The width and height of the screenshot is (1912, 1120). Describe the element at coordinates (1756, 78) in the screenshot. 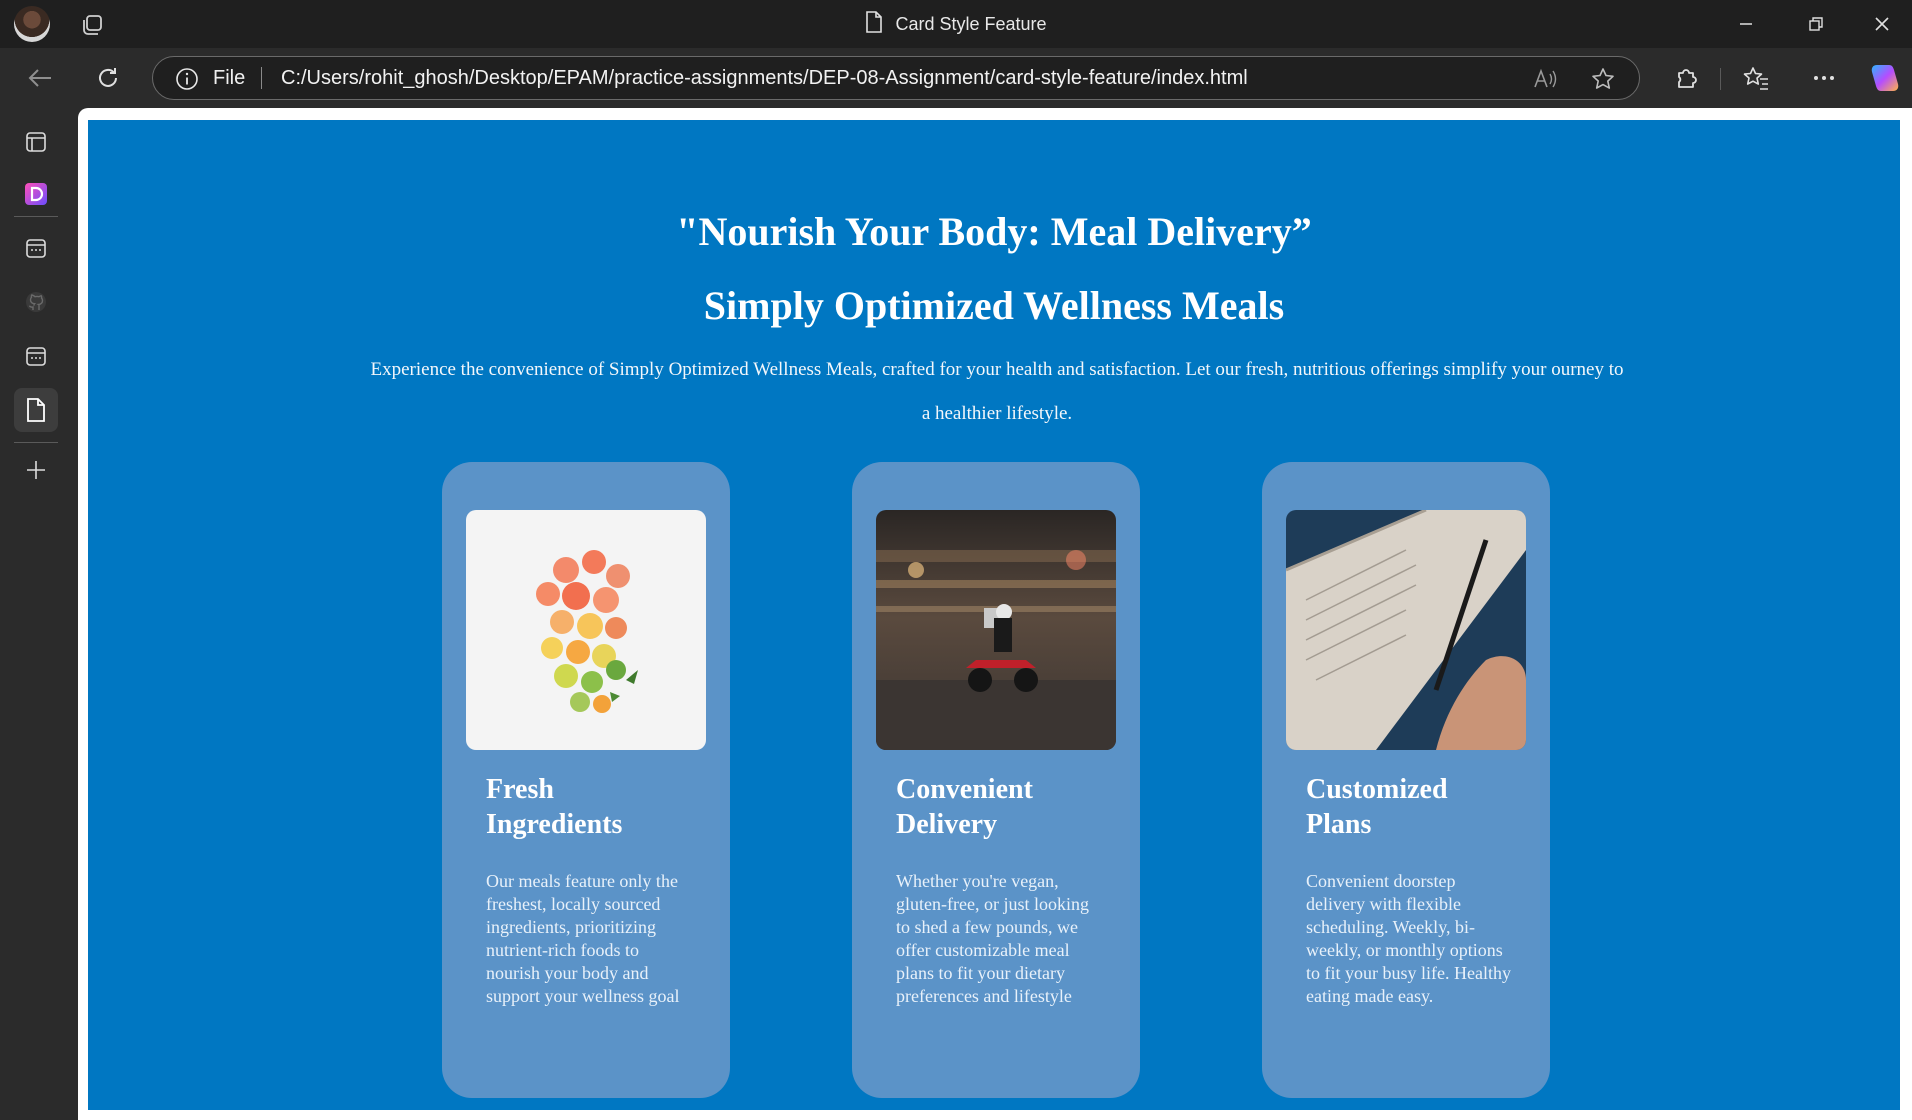

I see `favorites-icon` at that location.